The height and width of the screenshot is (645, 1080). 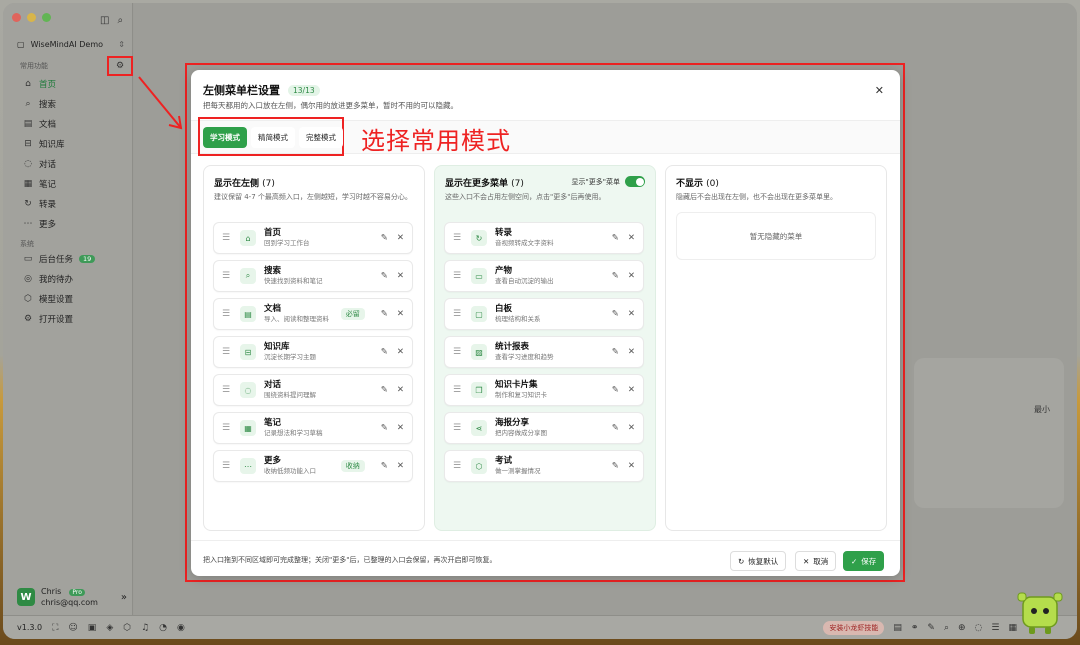 I want to click on sidebar-item-search: ⌕ 搜索, so click(x=72, y=104).